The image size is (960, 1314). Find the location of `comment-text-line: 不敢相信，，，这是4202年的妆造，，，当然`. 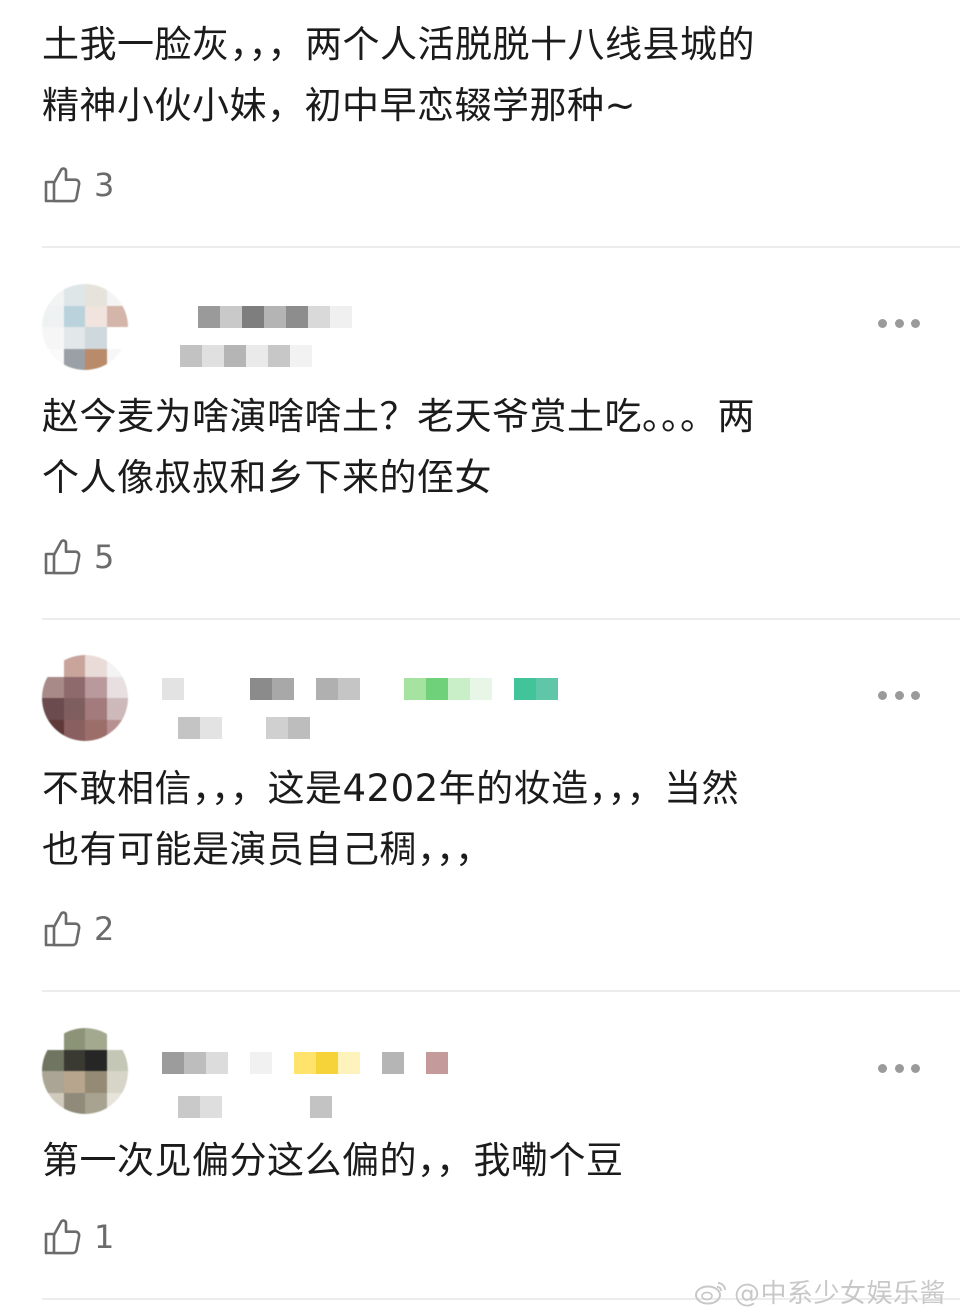

comment-text-line: 不敢相信，，，这是4202年的妆造，，，当然 is located at coordinates (391, 788).